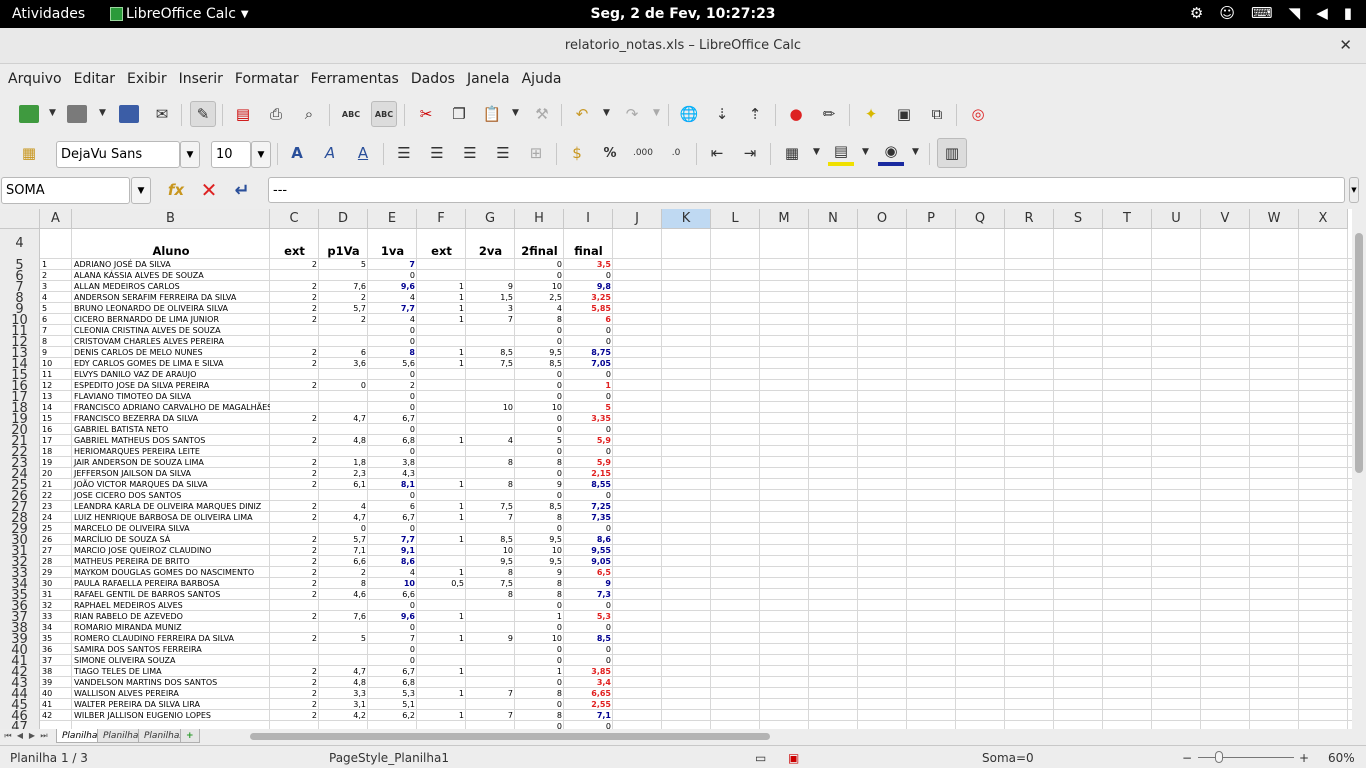  What do you see at coordinates (588, 251) in the screenshot?
I see `column-title-cell: final` at bounding box center [588, 251].